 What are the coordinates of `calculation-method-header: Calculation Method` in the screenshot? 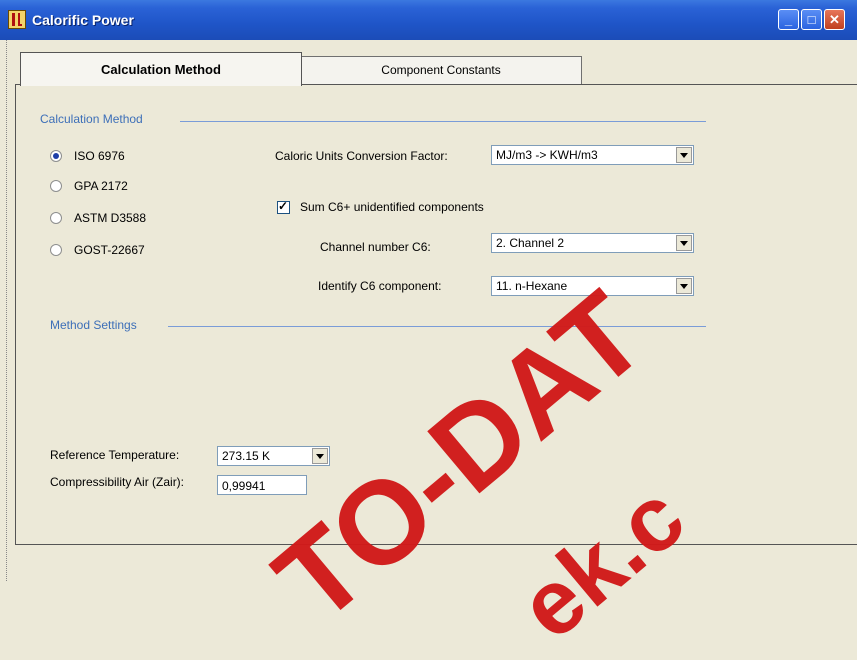 It's located at (91, 119).